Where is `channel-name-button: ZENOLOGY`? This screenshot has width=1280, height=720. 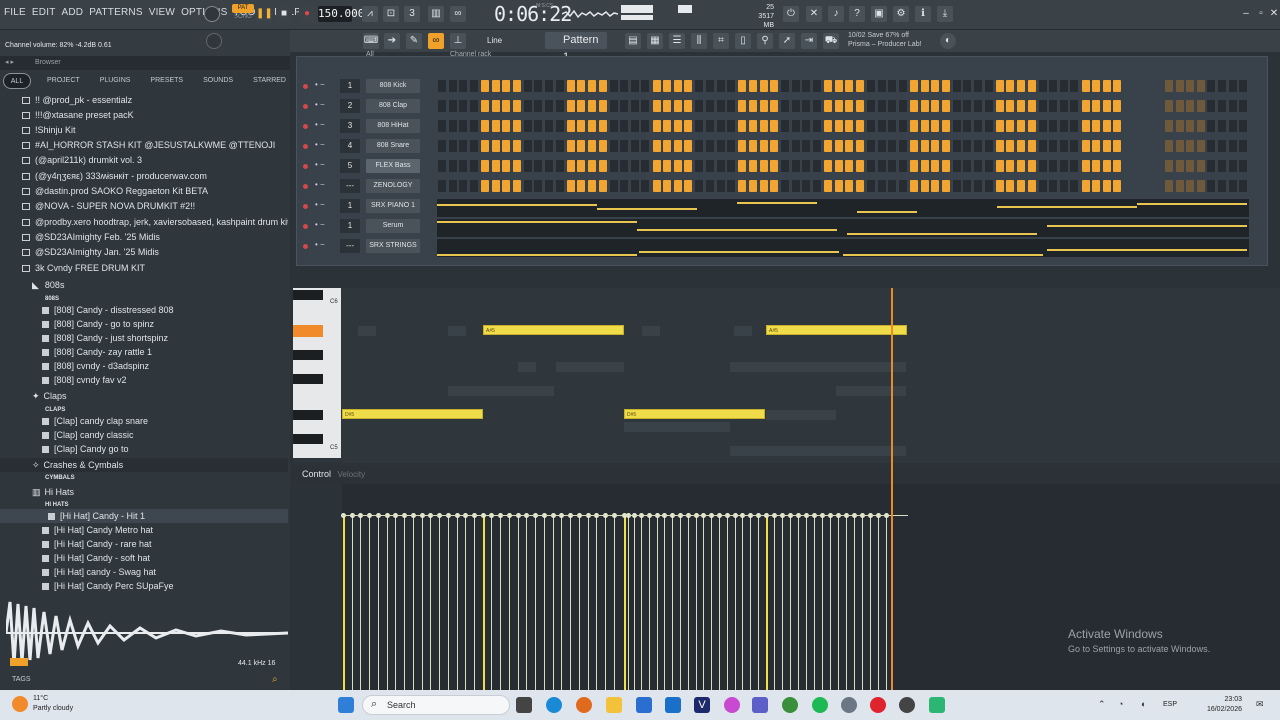
channel-name-button: ZENOLOGY is located at coordinates (393, 186).